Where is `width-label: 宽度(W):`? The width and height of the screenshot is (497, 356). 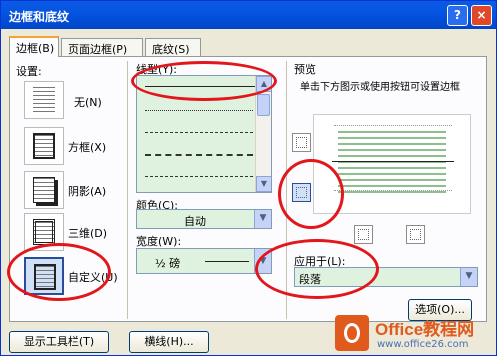
width-label: 宽度(W): is located at coordinates (159, 241).